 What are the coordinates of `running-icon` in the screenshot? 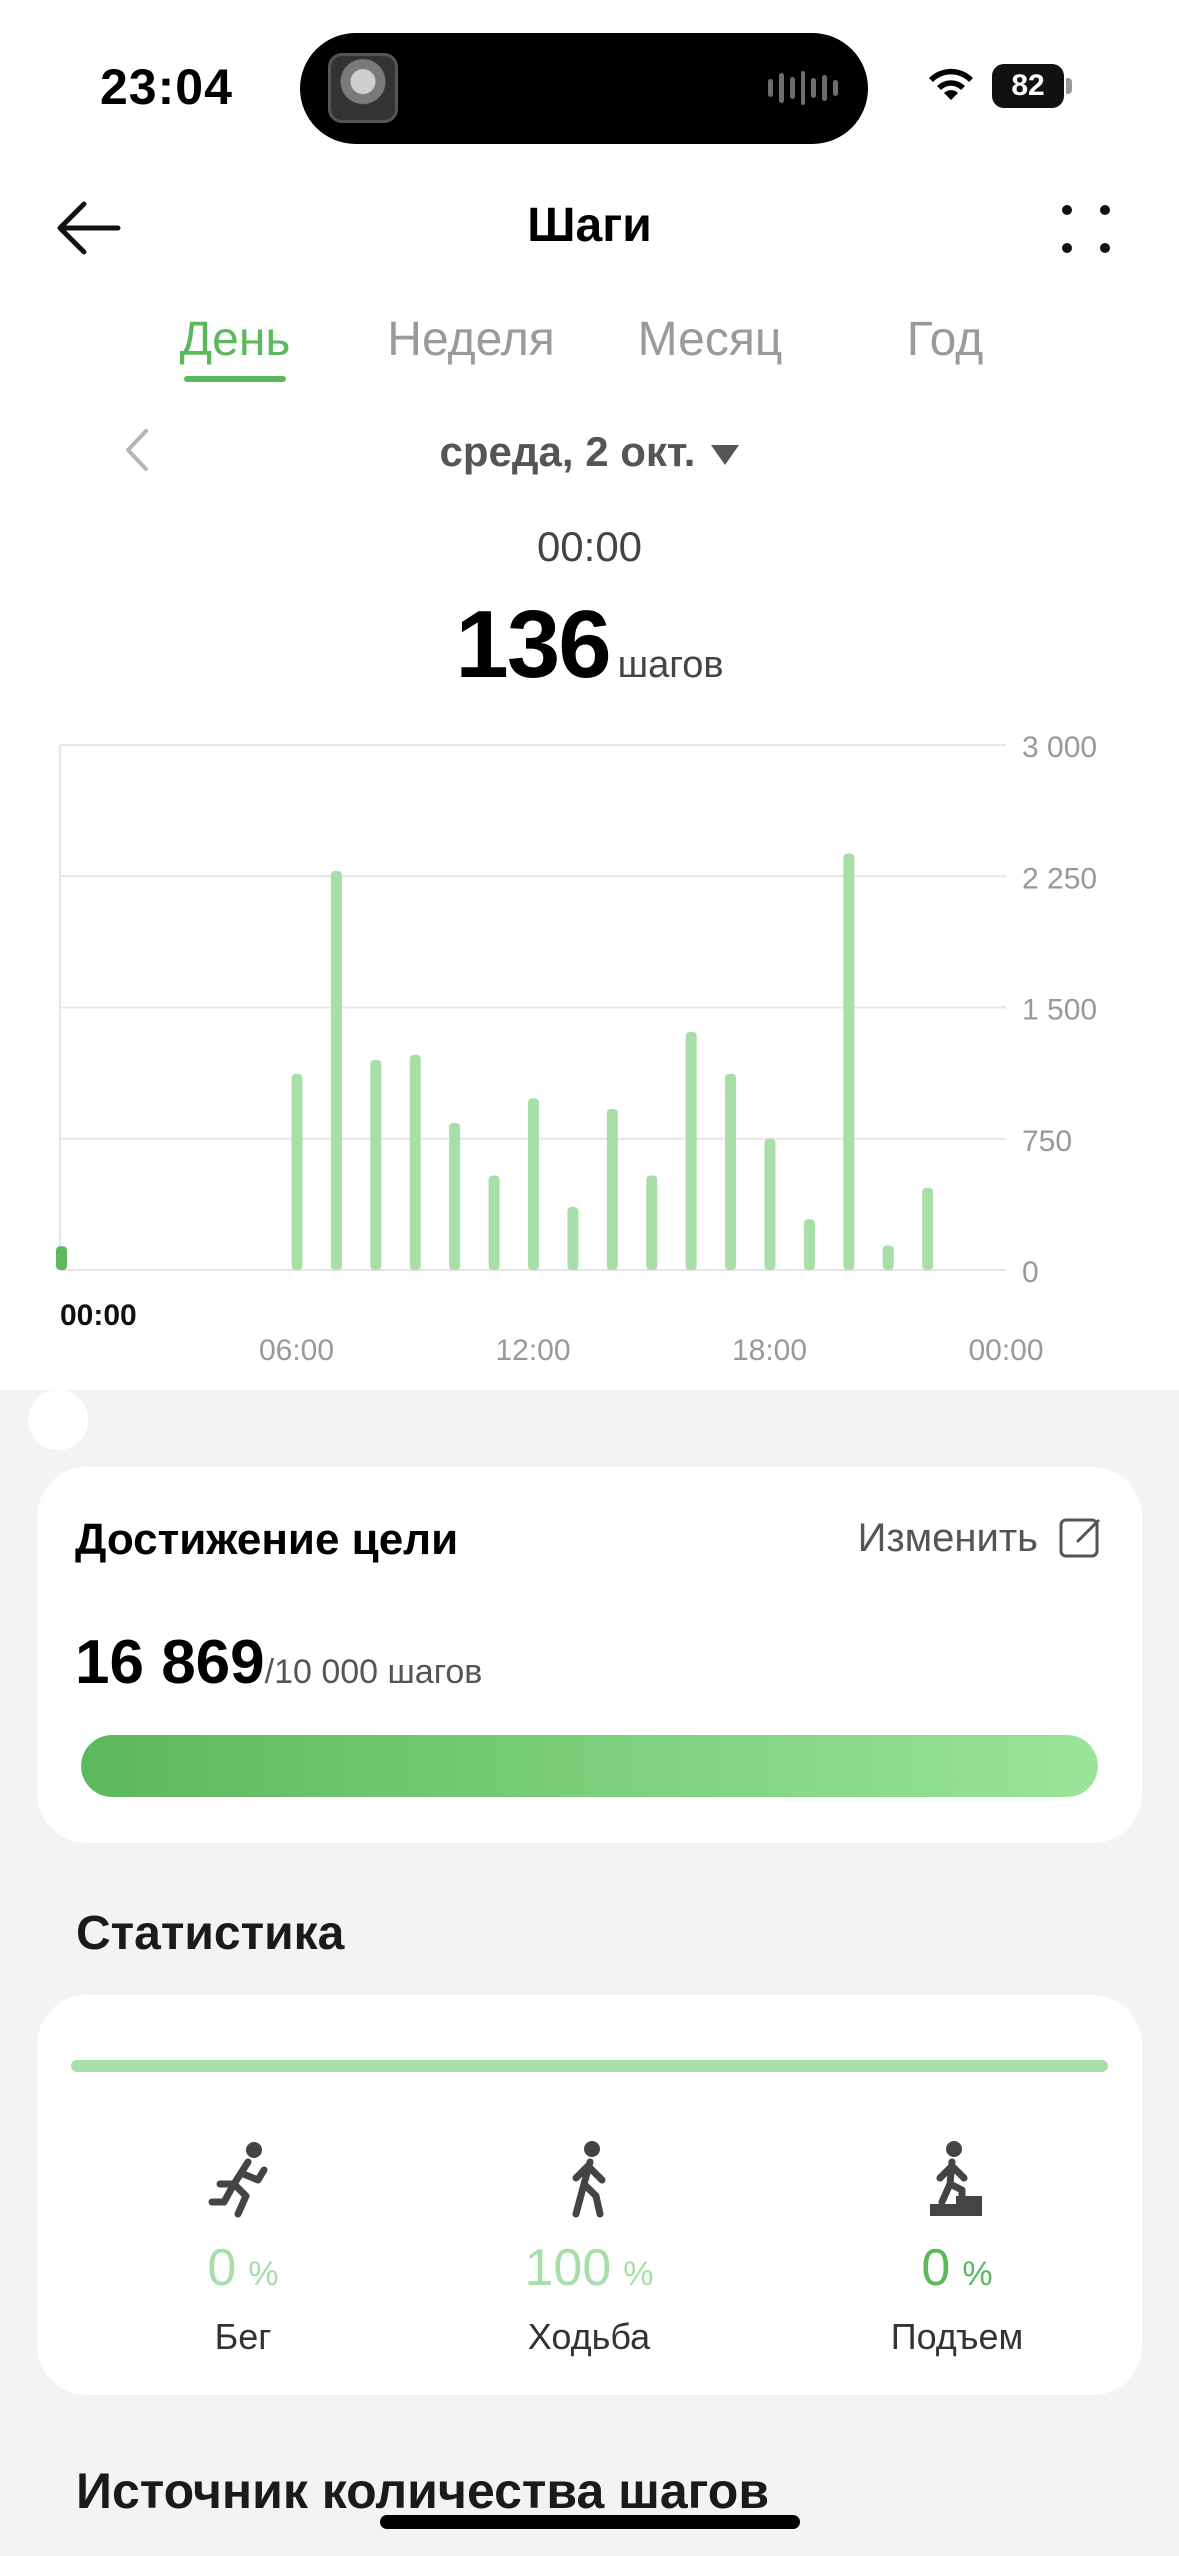 It's located at (238, 2180).